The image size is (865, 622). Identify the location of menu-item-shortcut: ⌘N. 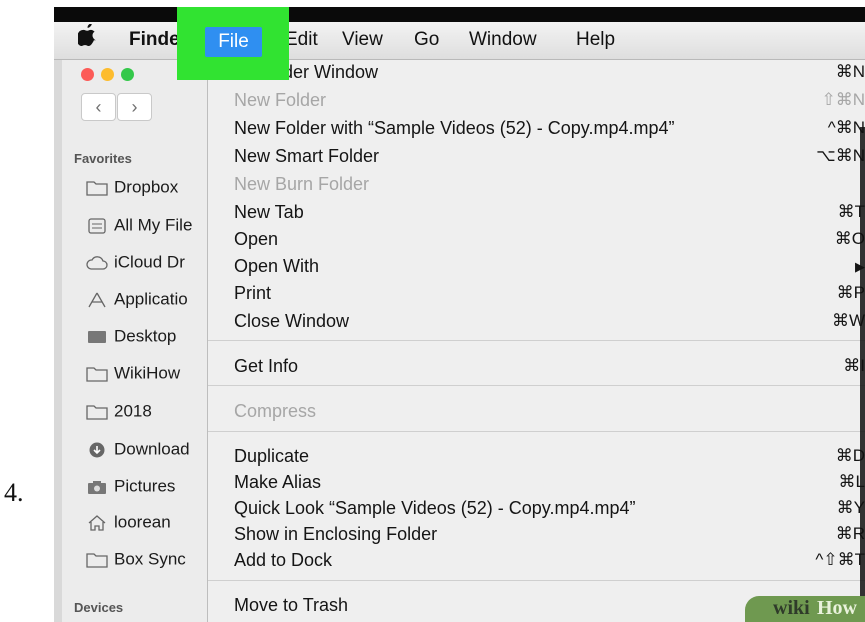
(850, 71).